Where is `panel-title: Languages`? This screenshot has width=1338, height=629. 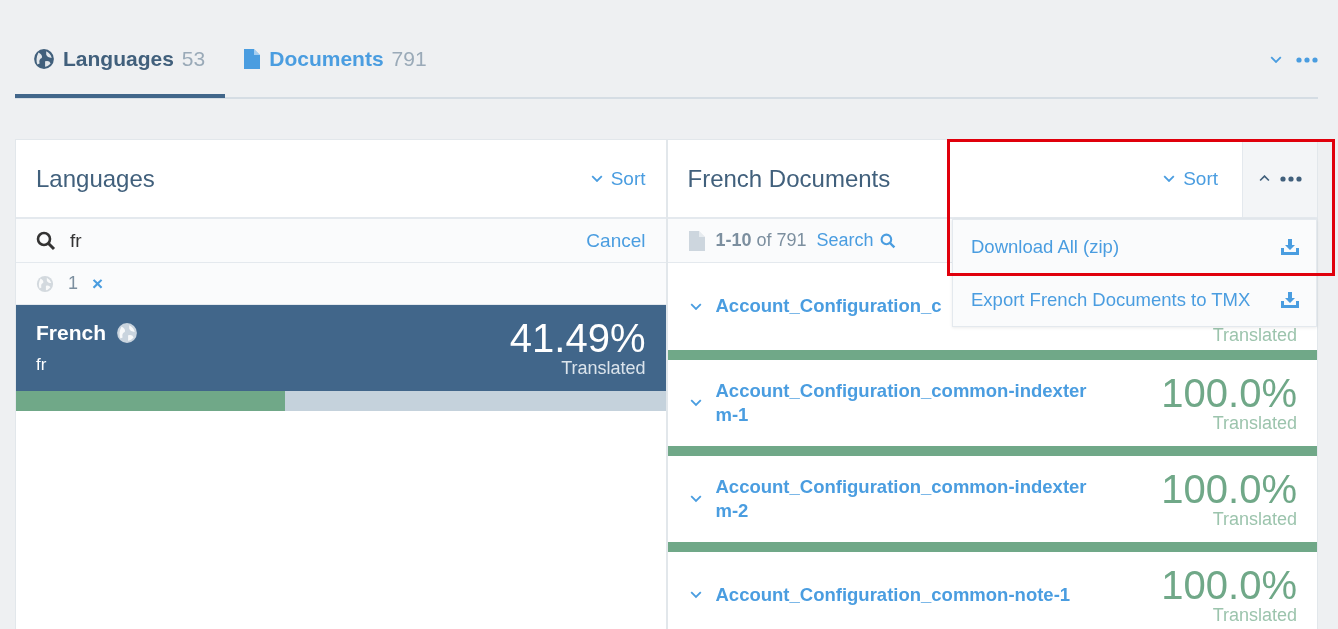 panel-title: Languages is located at coordinates (95, 178).